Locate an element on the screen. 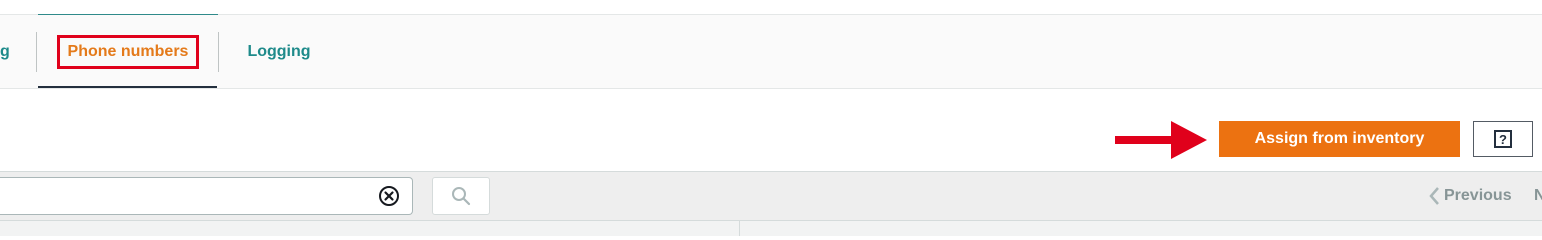 This screenshot has width=1542, height=240. next-label: Next is located at coordinates (1538, 195).